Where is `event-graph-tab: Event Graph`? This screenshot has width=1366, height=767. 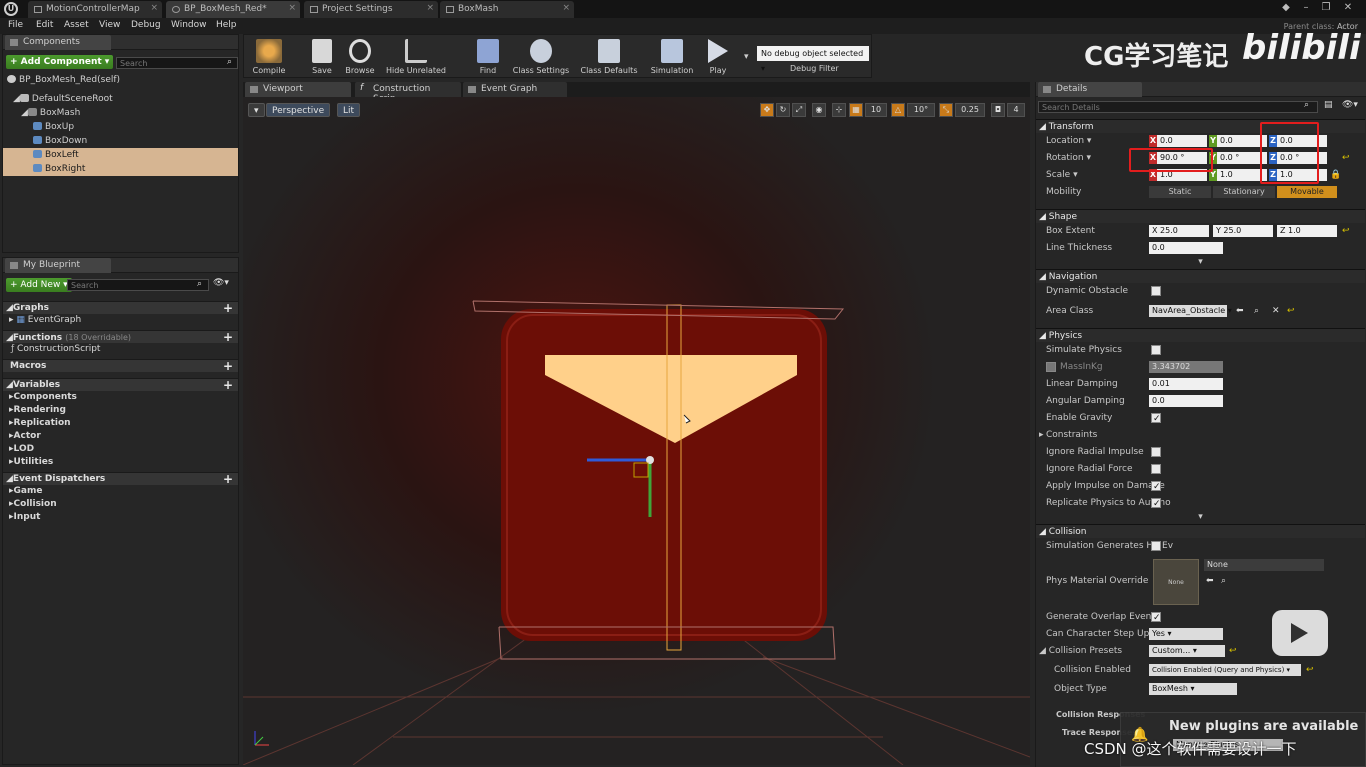
event-graph-tab: Event Graph is located at coordinates (515, 89).